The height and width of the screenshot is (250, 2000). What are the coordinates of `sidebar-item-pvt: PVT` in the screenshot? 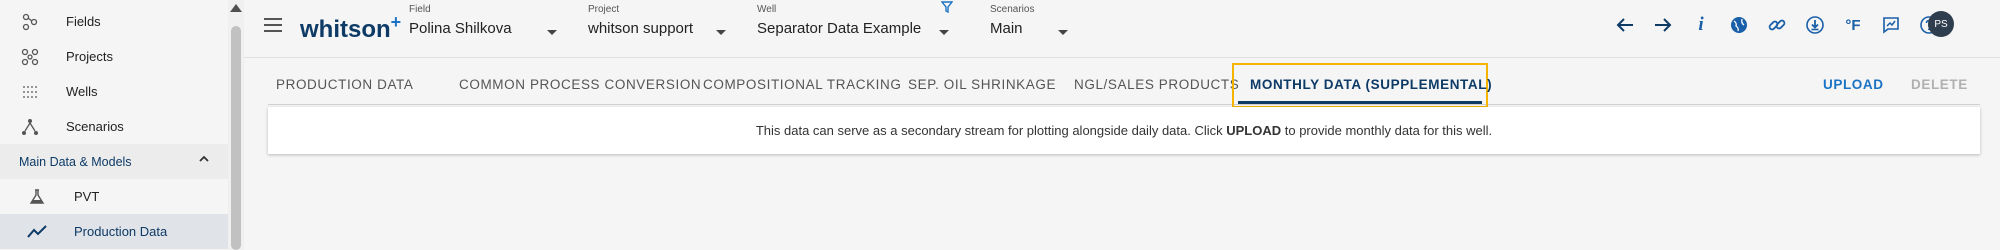 It's located at (114, 196).